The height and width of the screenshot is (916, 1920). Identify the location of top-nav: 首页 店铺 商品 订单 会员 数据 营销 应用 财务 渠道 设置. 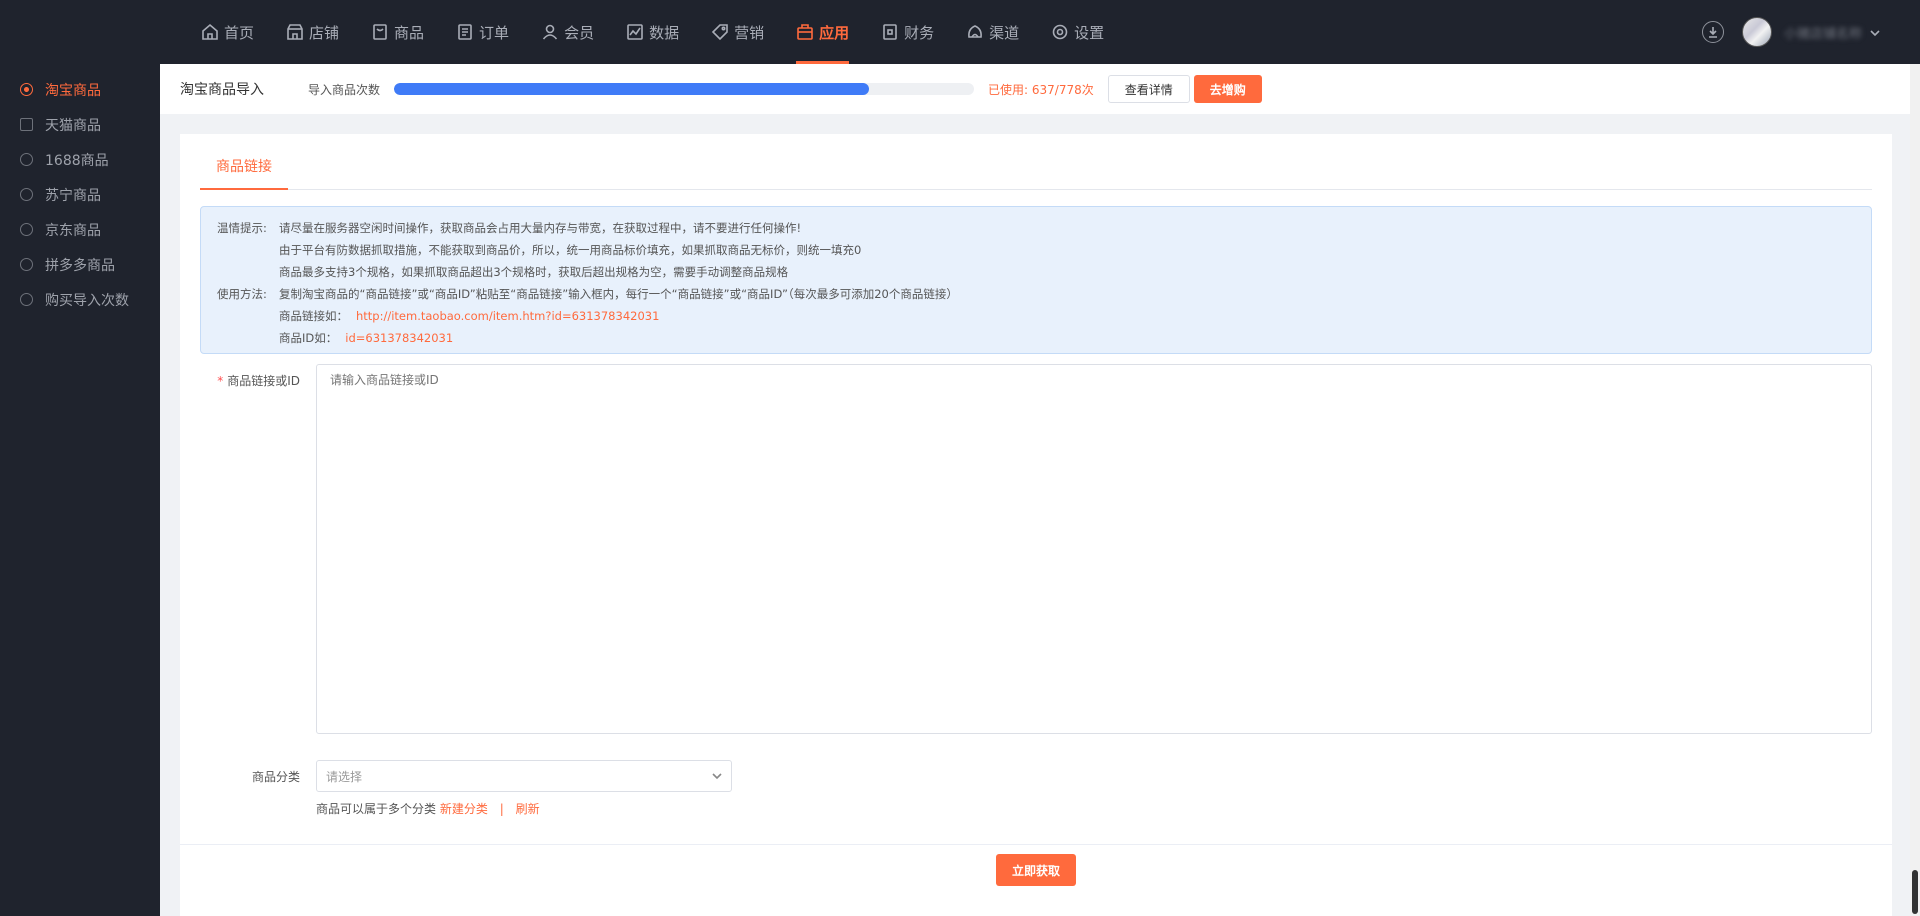
(652, 32).